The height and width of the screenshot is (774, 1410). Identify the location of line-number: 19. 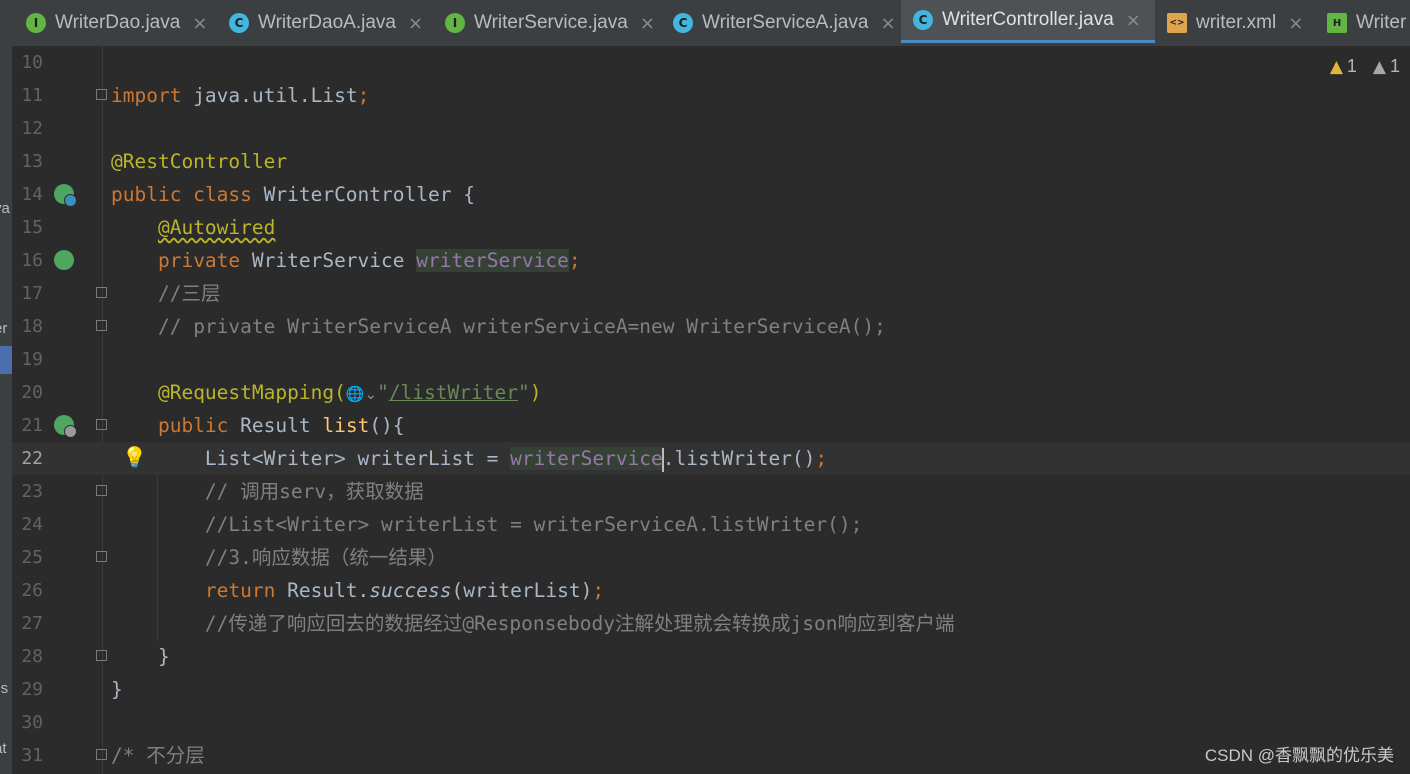
(32, 359).